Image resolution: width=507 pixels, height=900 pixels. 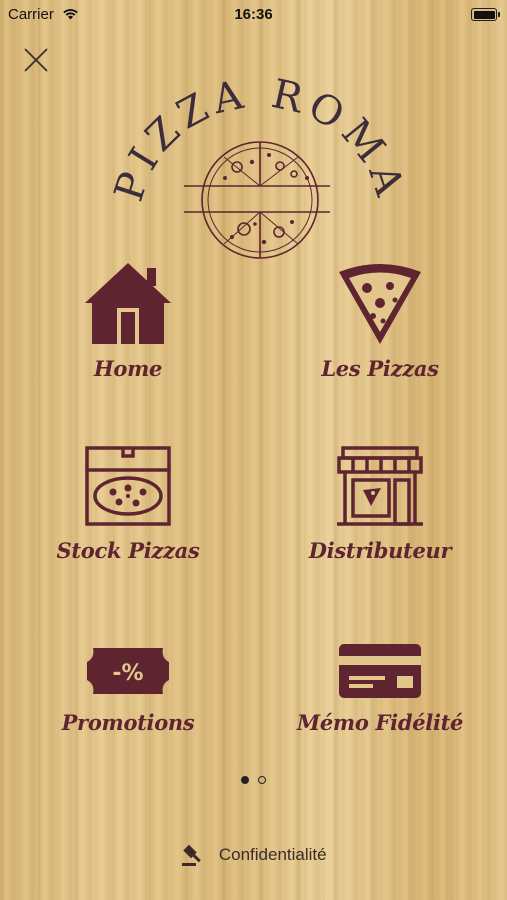 What do you see at coordinates (128, 550) in the screenshot?
I see `menu-label-stock: Stock Pizzas` at bounding box center [128, 550].